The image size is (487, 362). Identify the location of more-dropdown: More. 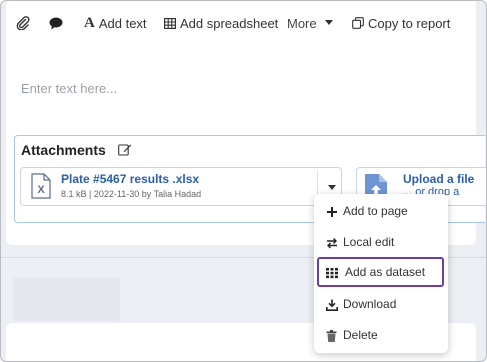
(310, 23).